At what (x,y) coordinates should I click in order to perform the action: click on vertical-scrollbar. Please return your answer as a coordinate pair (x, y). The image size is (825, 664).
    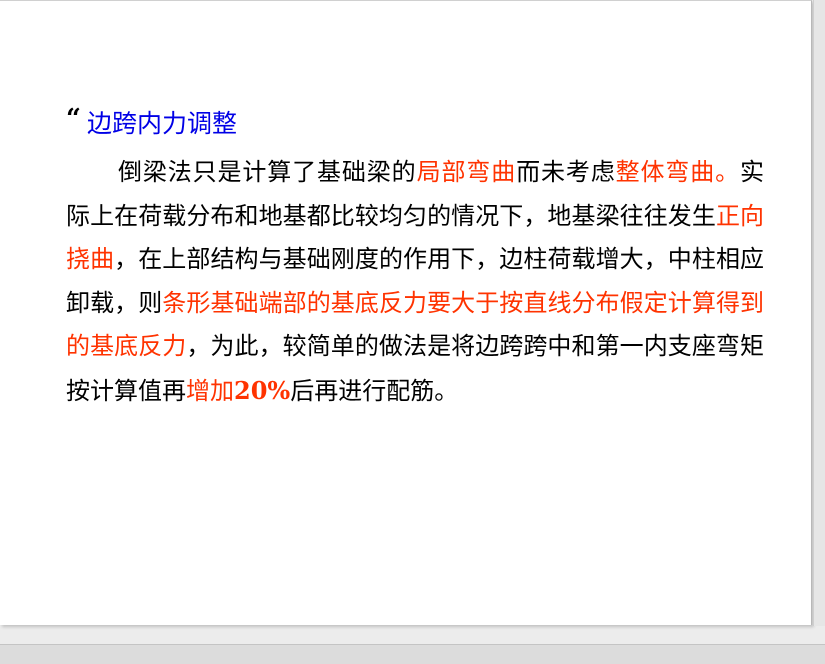
    Looking at the image, I should click on (819, 313).